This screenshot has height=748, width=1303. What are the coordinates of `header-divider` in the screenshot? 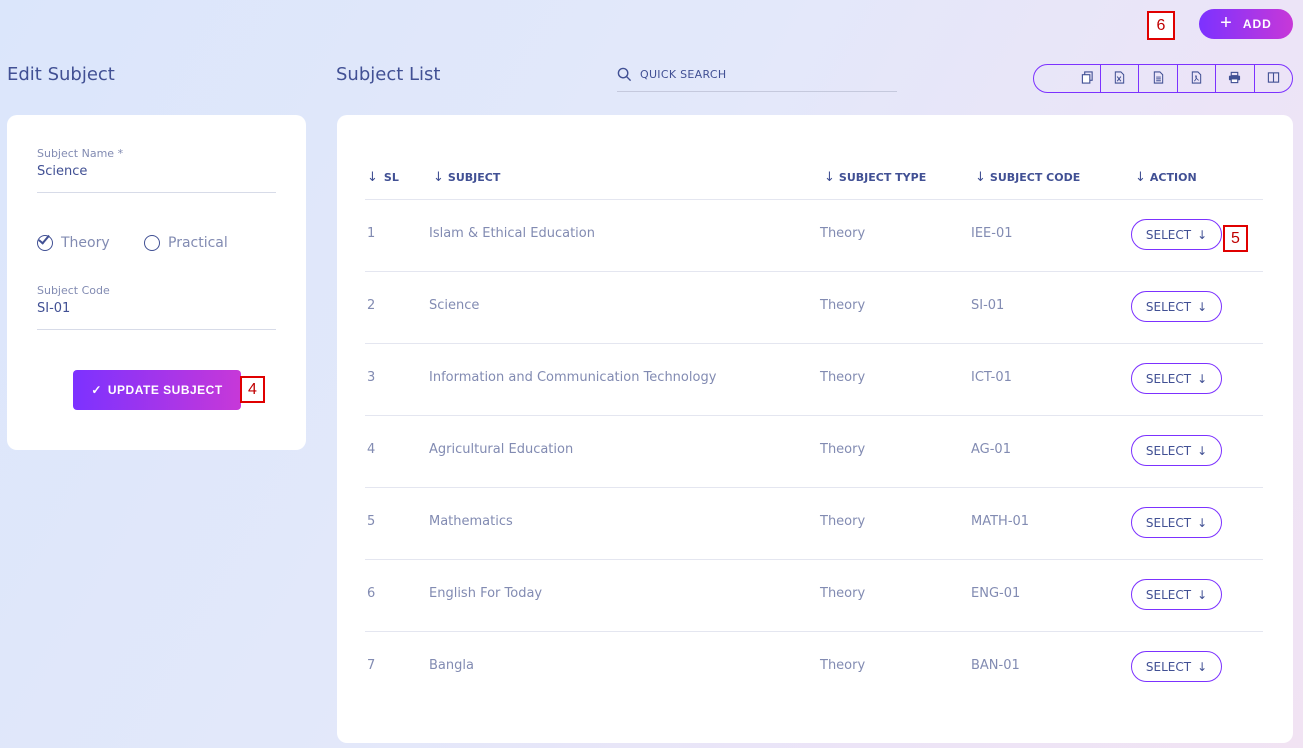 It's located at (814, 199).